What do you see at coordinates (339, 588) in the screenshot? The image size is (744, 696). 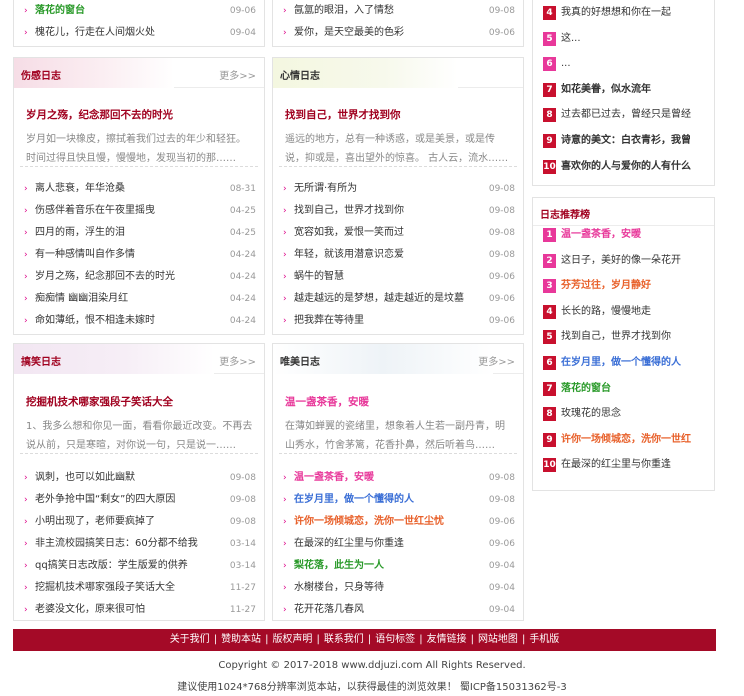 I see `list-item-title: 水榭楼台，只身等待` at bounding box center [339, 588].